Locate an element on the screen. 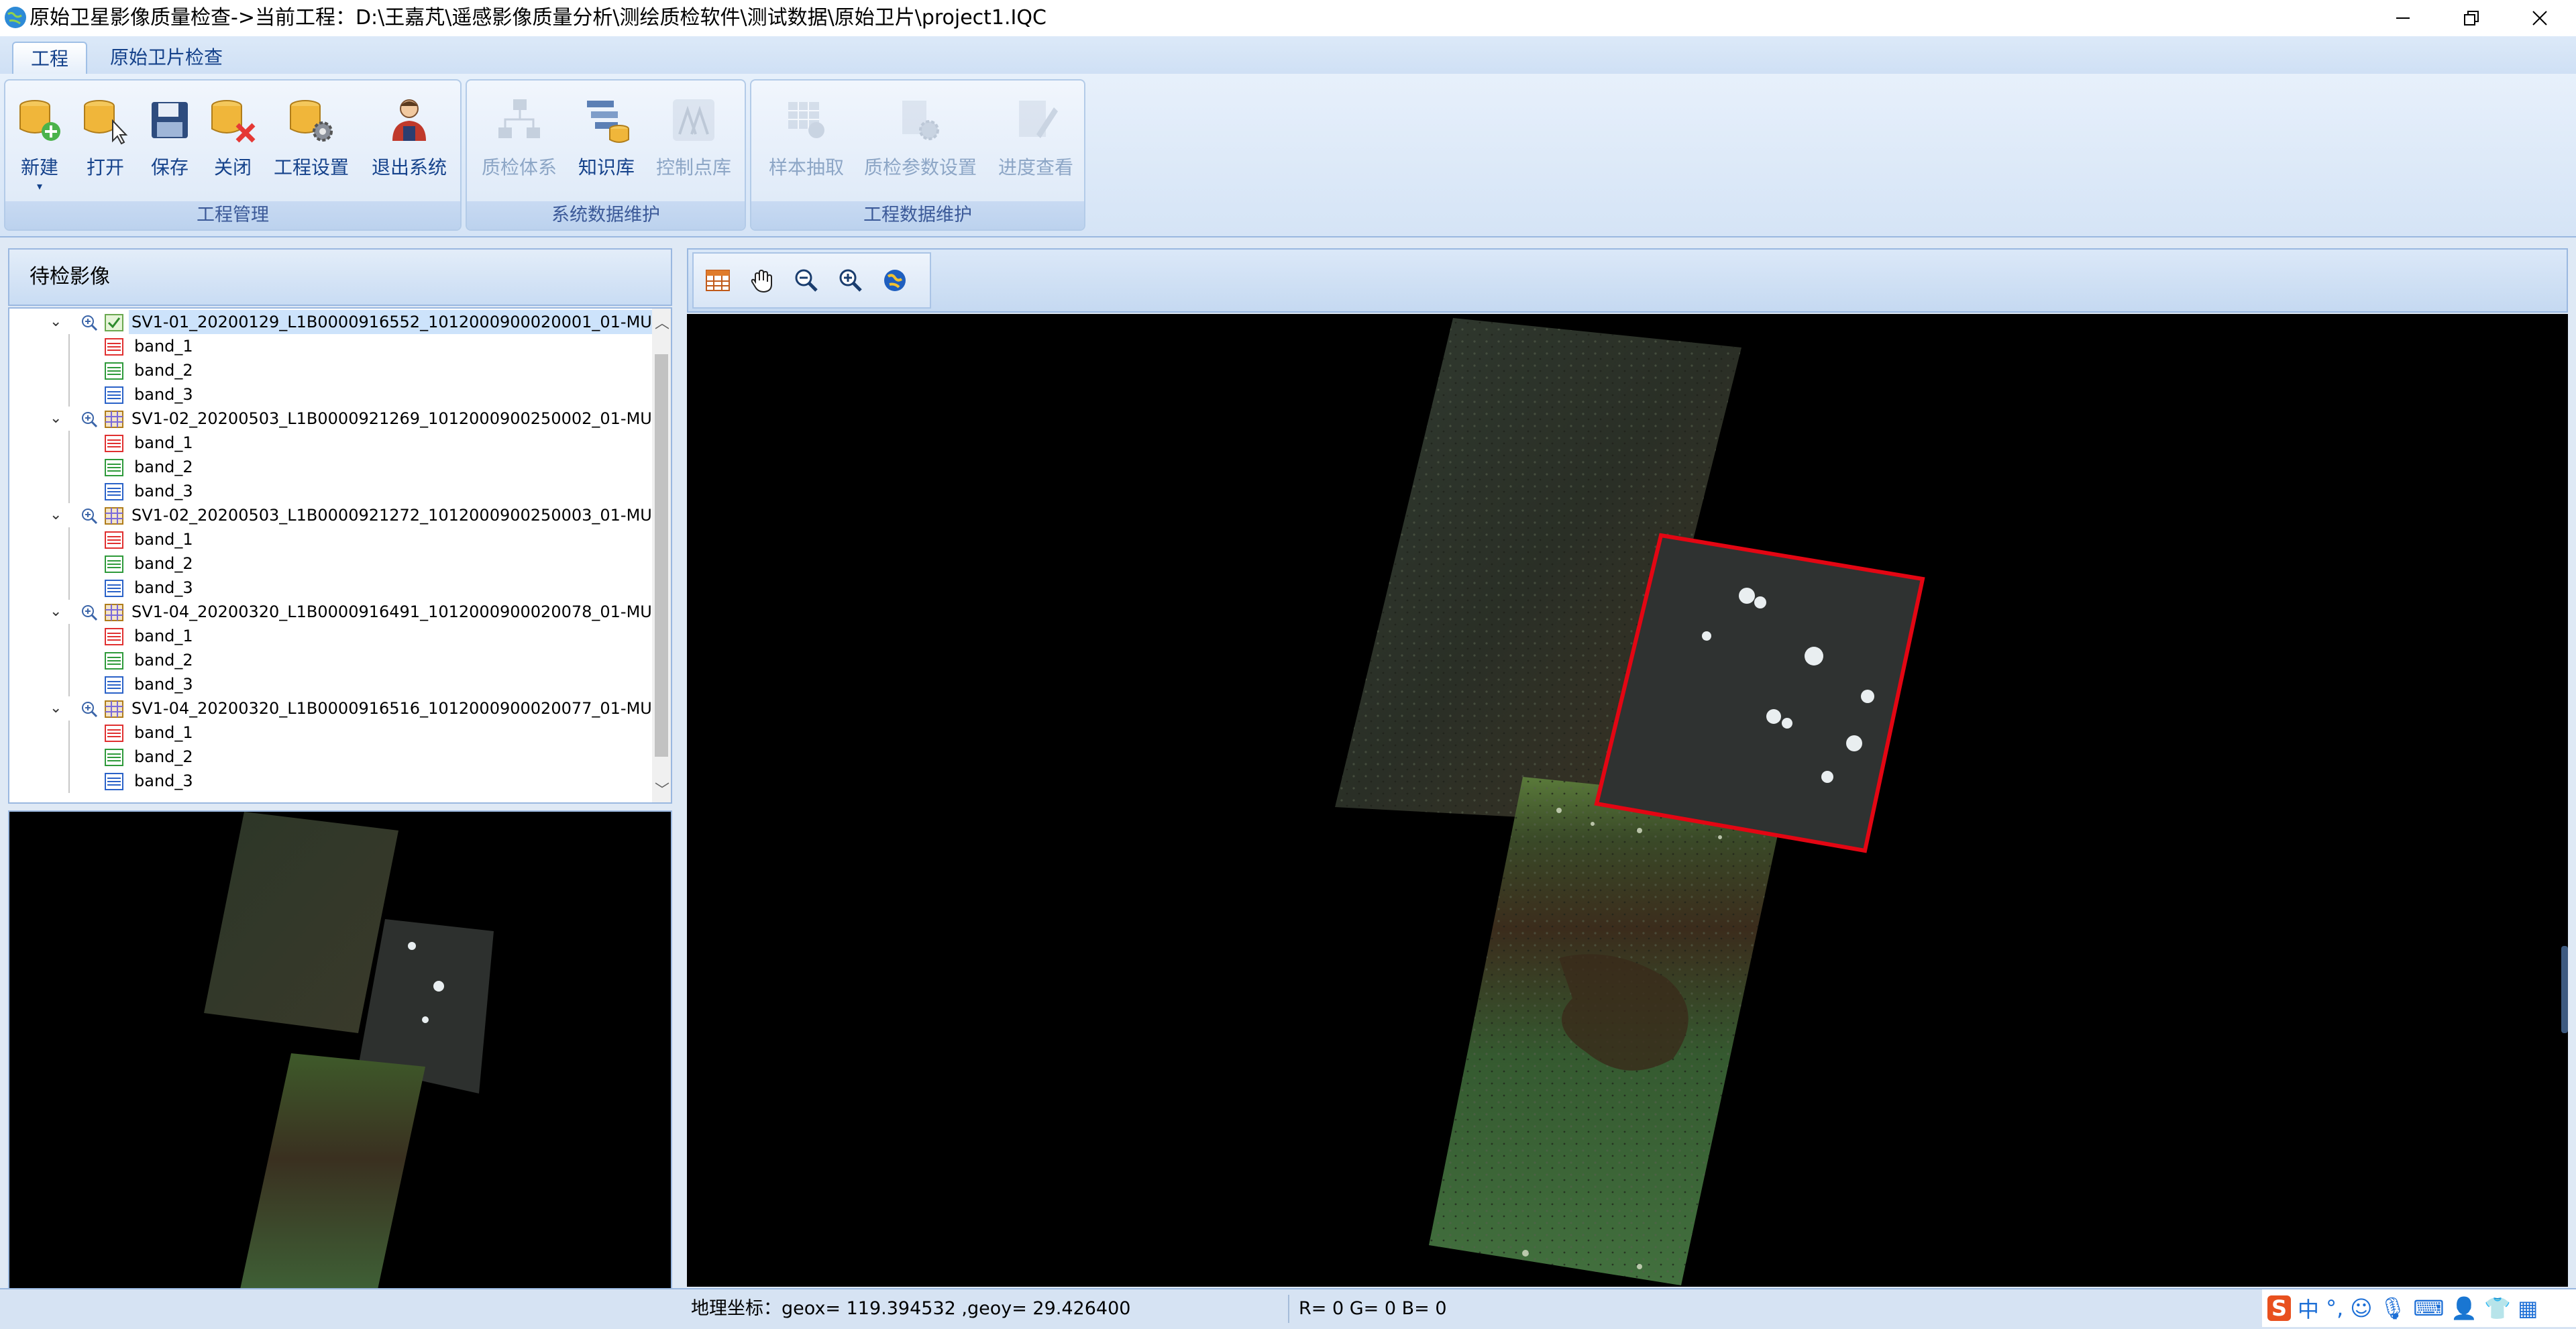 The image size is (2576, 1329). sogou-logo-icon: S is located at coordinates (2279, 1308).